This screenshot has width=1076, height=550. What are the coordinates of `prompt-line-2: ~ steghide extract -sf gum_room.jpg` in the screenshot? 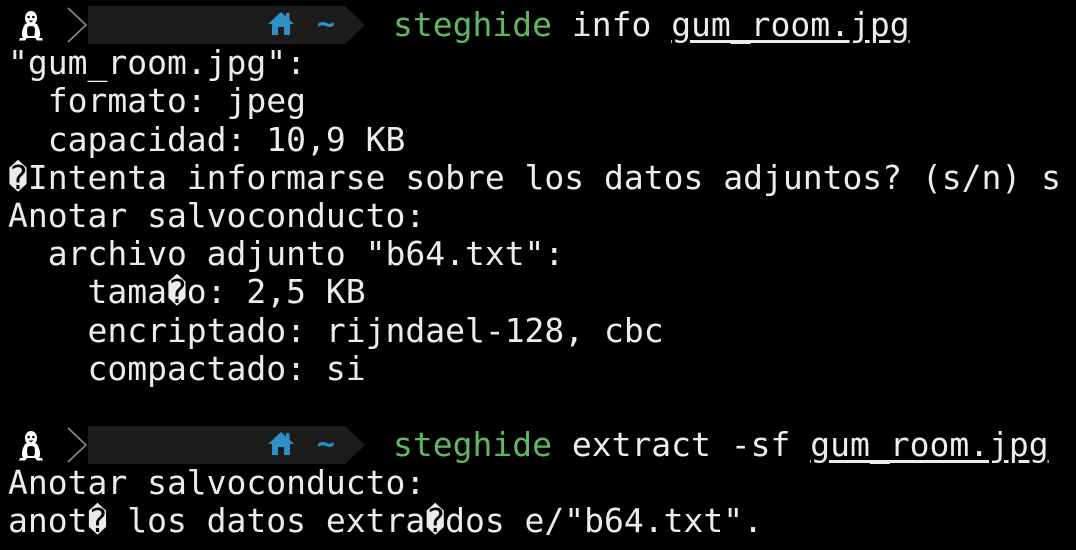 It's located at (542, 445).